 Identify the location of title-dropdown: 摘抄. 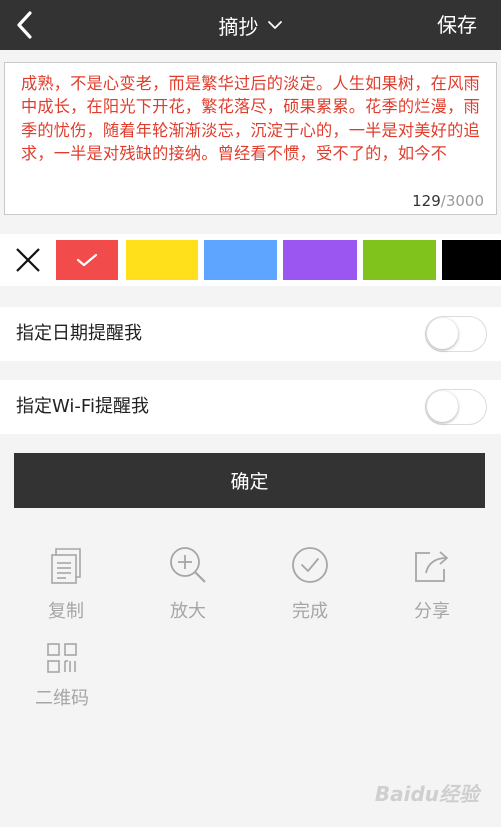
(250, 25).